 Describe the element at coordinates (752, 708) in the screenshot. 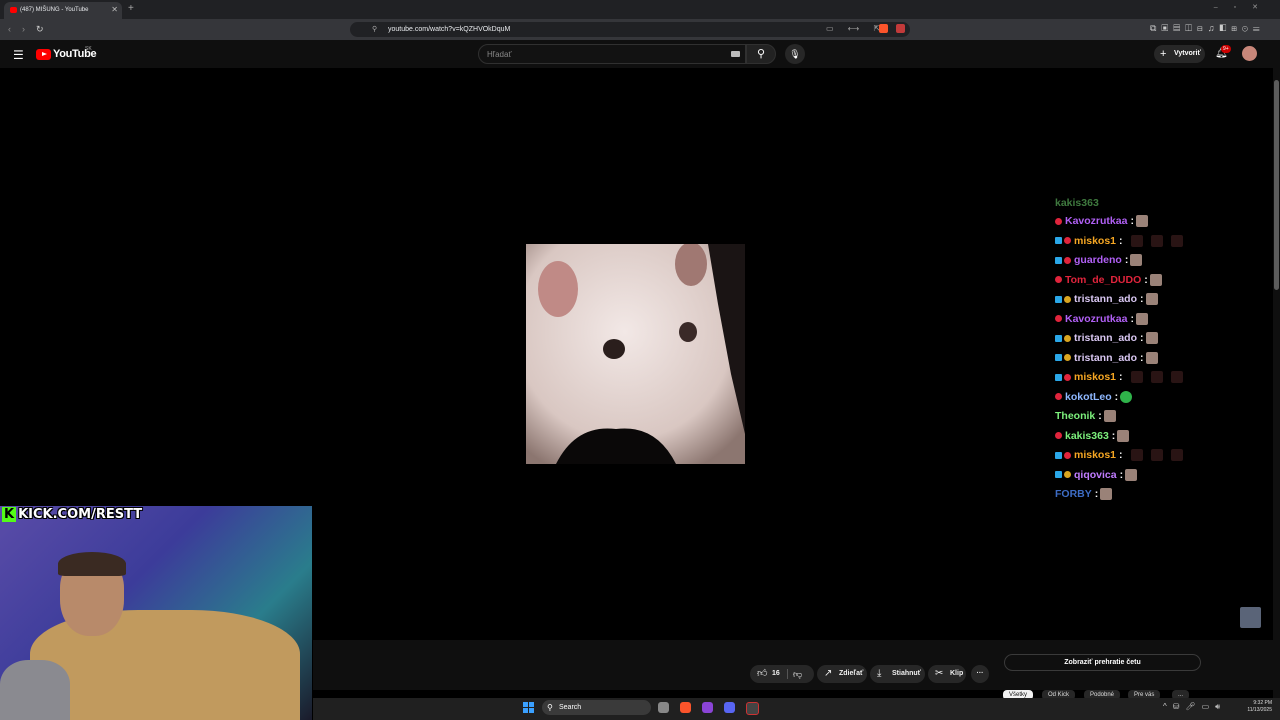

I see `obs-icon` at that location.